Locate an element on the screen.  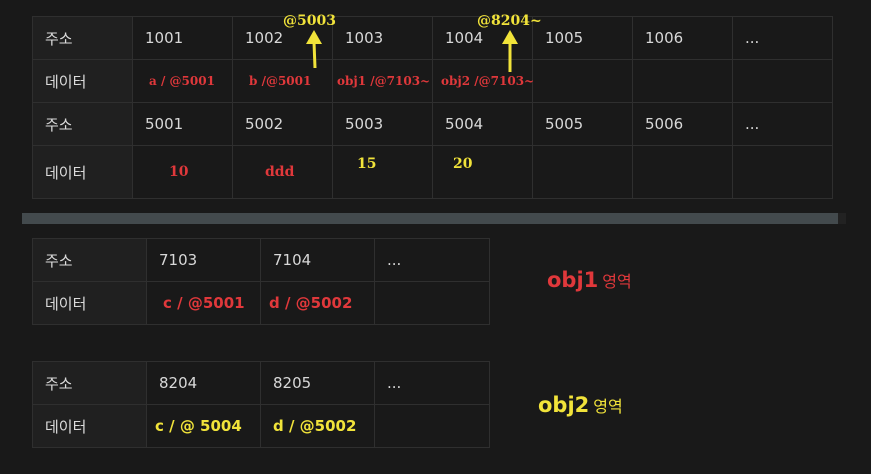
address-cell: 1001 is located at coordinates (182, 38).